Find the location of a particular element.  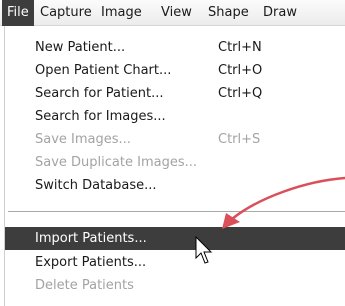

menu-image: Image is located at coordinates (121, 13).